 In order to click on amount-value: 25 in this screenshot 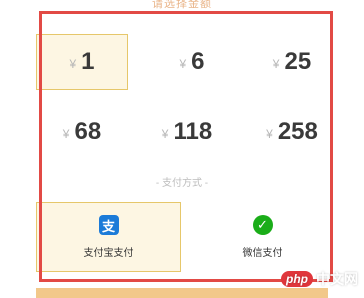, I will do `click(298, 61)`.